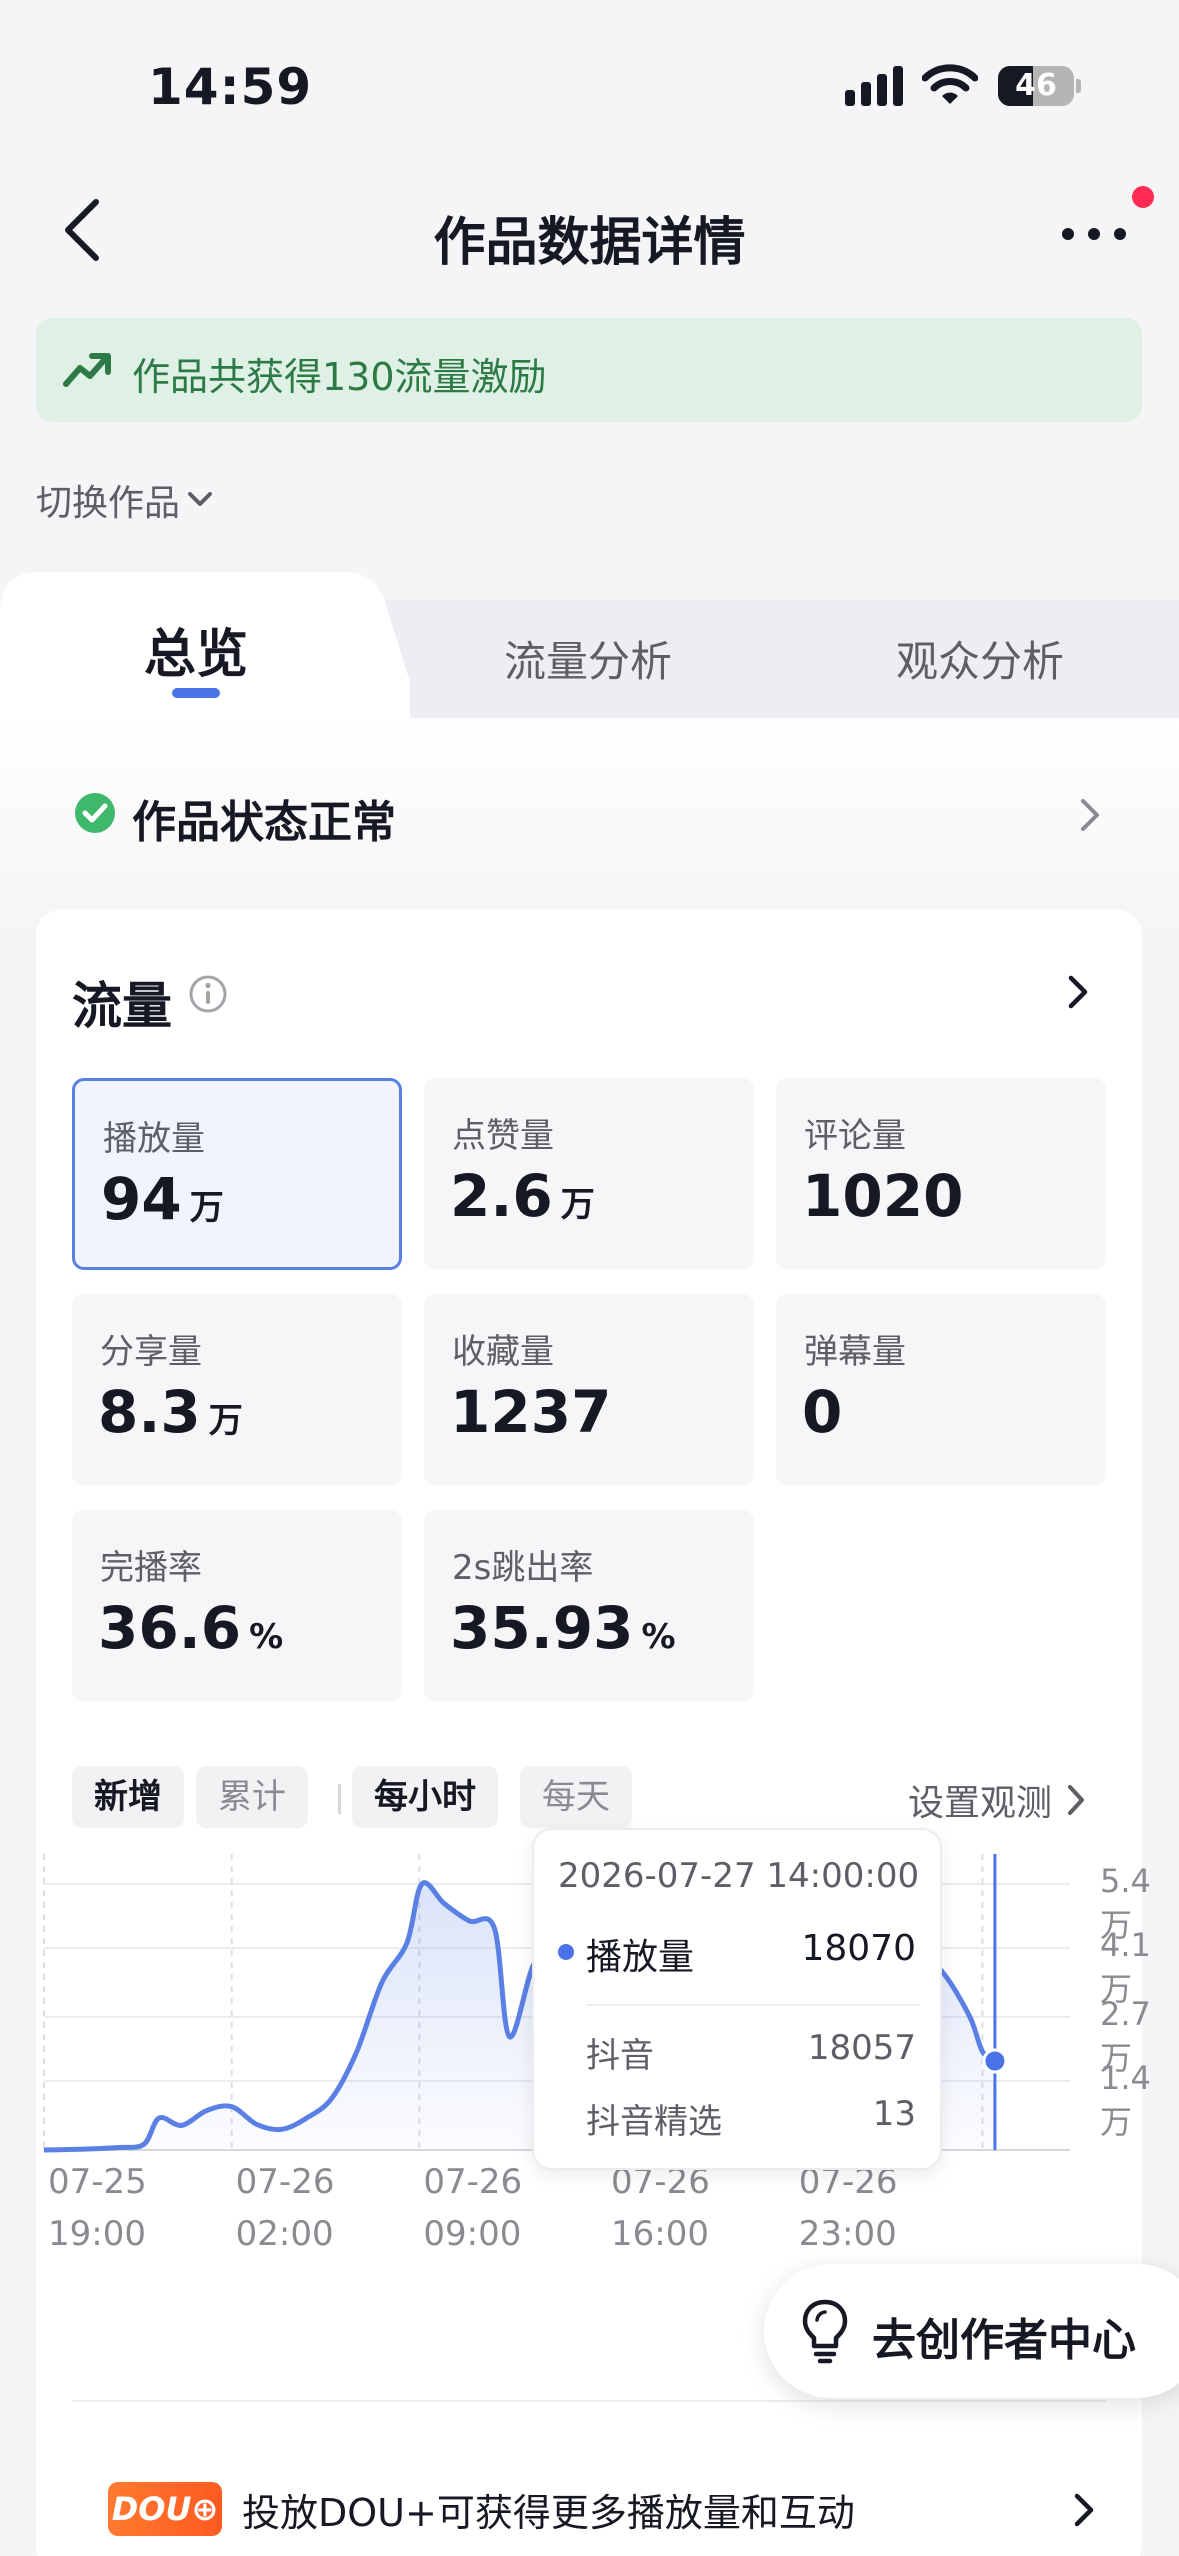  I want to click on metric-label: 点赞量, so click(503, 1136).